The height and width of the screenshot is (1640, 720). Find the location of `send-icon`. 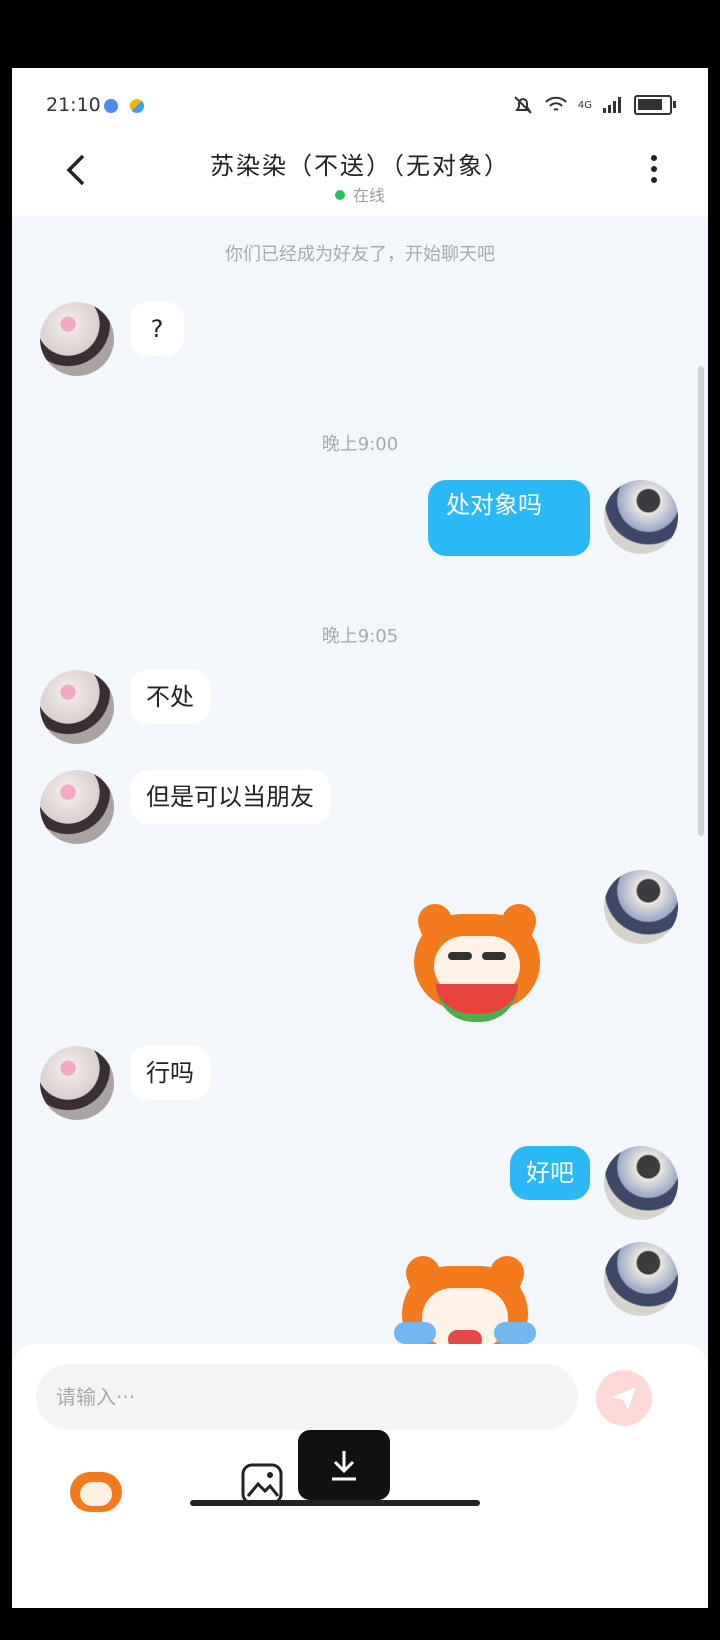

send-icon is located at coordinates (624, 1398).